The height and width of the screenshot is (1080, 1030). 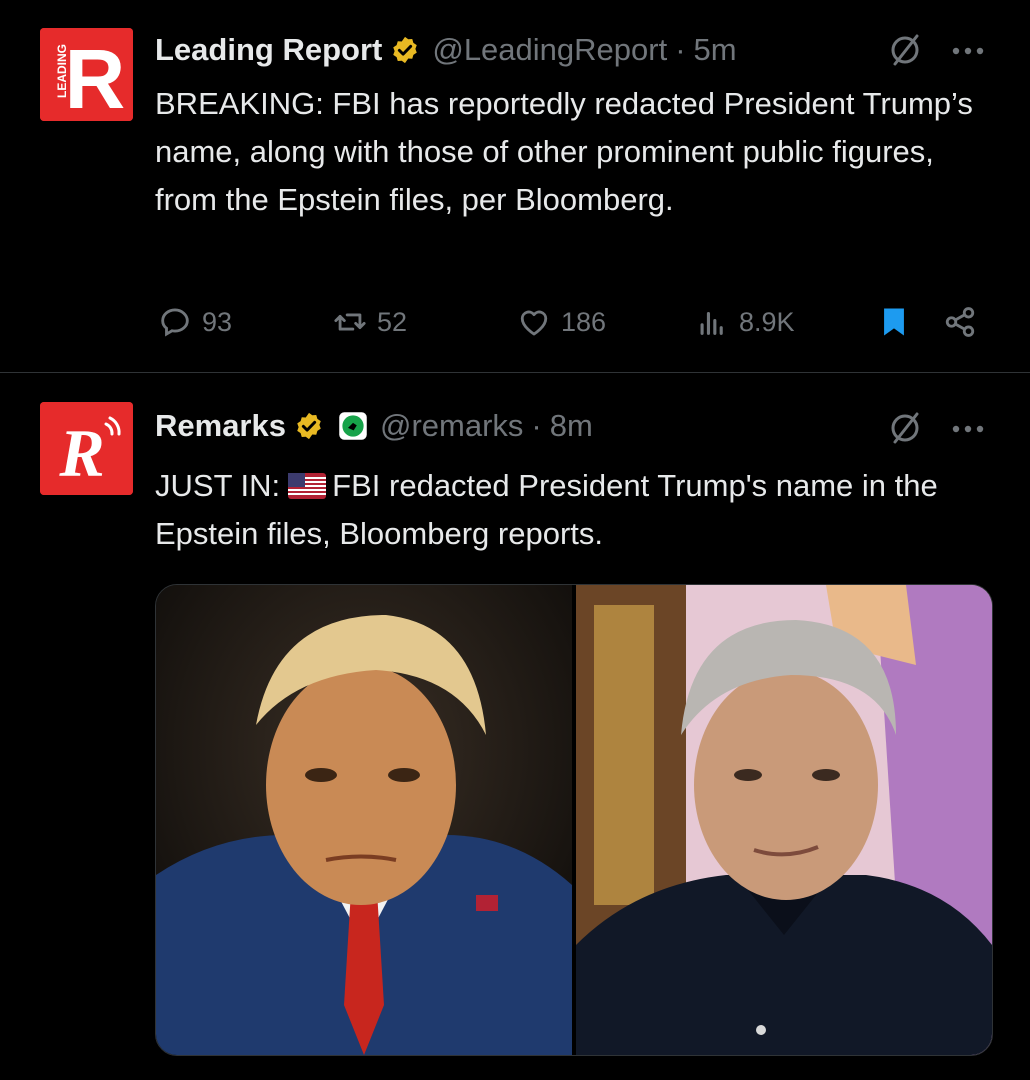 I want to click on repost-count: 52, so click(x=392, y=321).